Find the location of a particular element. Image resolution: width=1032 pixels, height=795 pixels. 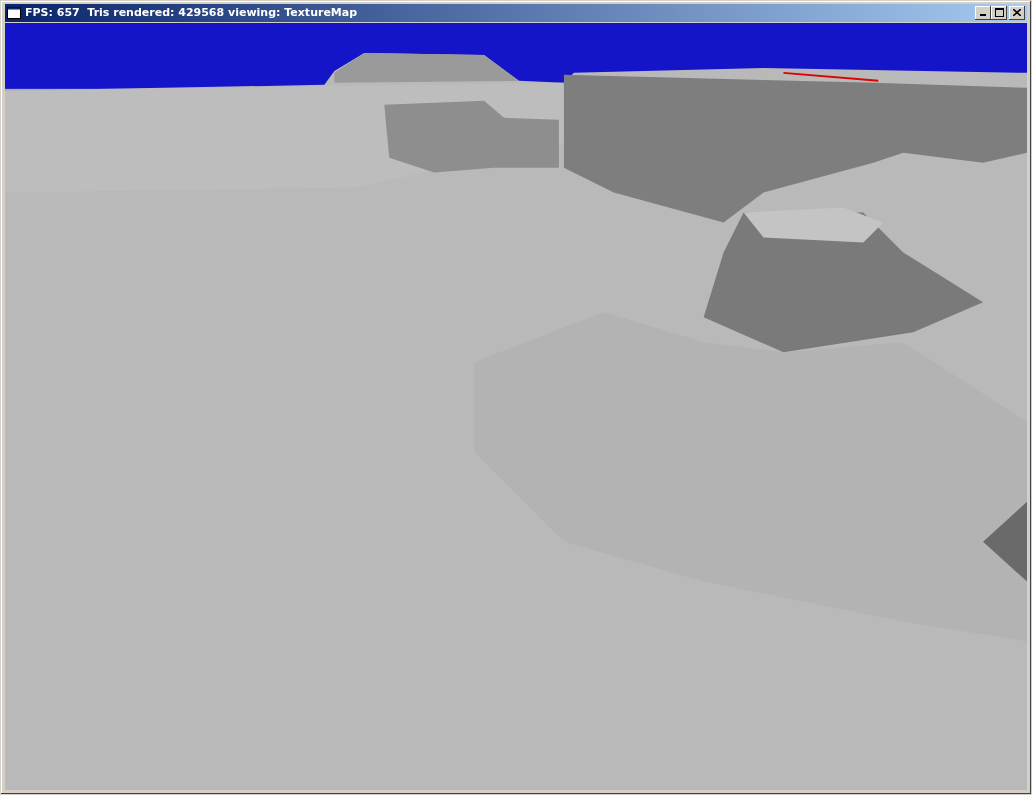

close-icon is located at coordinates (1017, 13).